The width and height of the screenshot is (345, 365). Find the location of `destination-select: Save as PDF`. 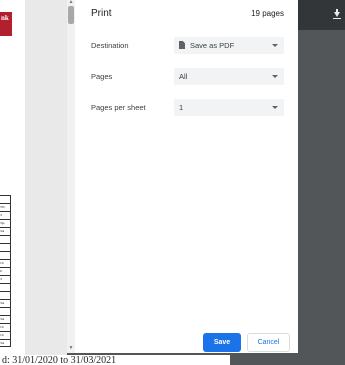

destination-select: Save as PDF is located at coordinates (229, 45).